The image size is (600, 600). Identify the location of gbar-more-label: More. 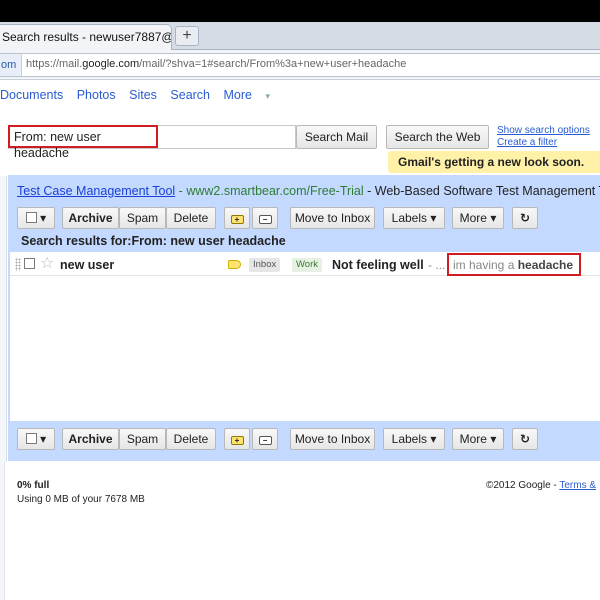
(237, 95).